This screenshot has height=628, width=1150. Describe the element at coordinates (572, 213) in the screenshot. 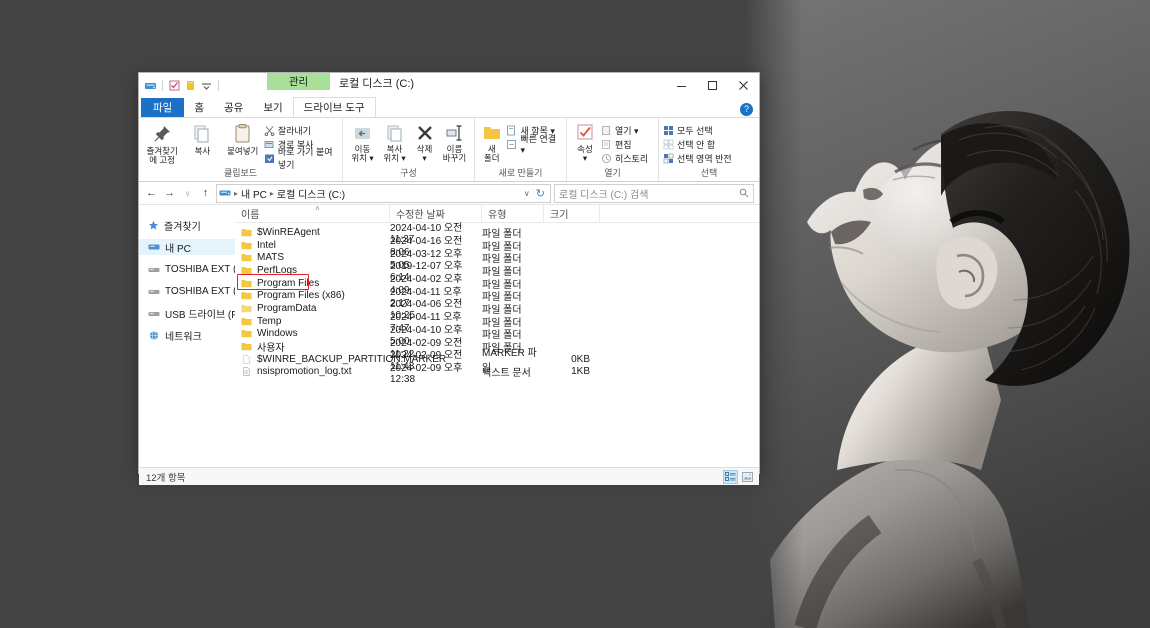

I see `column-header-size: 크기` at that location.